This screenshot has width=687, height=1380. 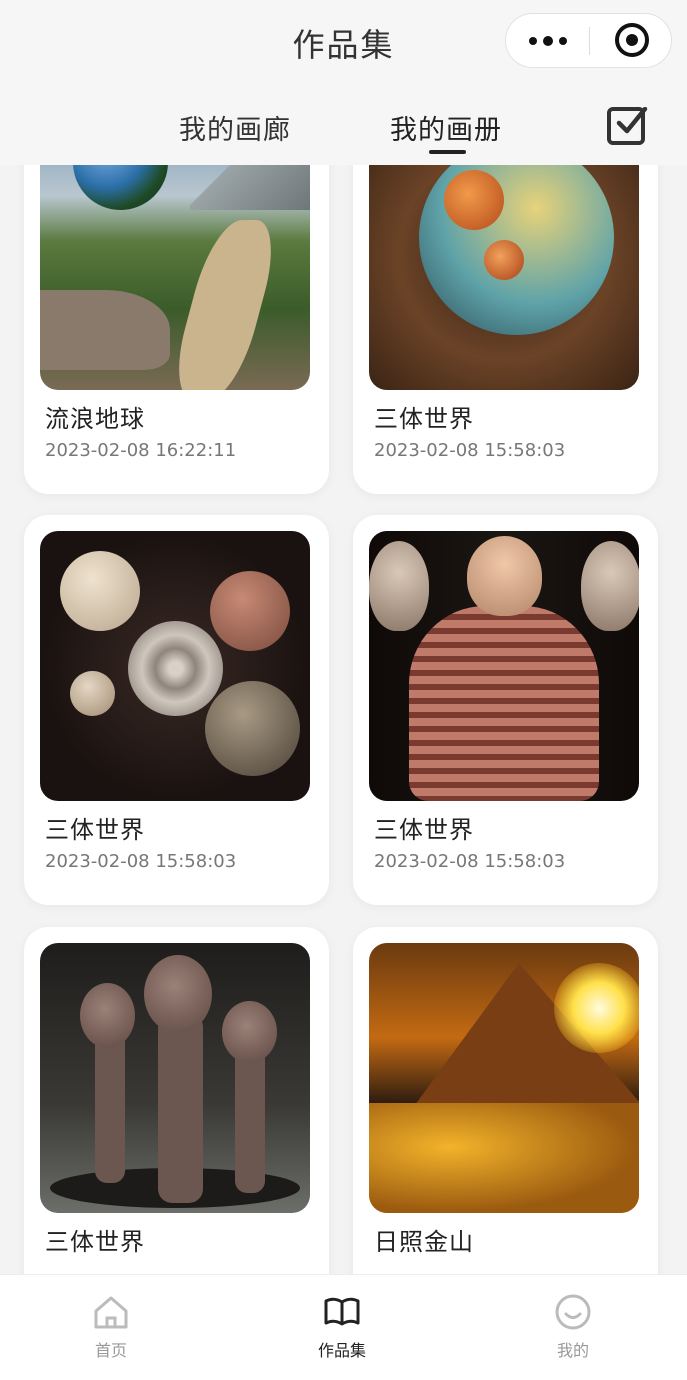 I want to click on gallery-card: 三体世界, so click(x=176, y=1122).